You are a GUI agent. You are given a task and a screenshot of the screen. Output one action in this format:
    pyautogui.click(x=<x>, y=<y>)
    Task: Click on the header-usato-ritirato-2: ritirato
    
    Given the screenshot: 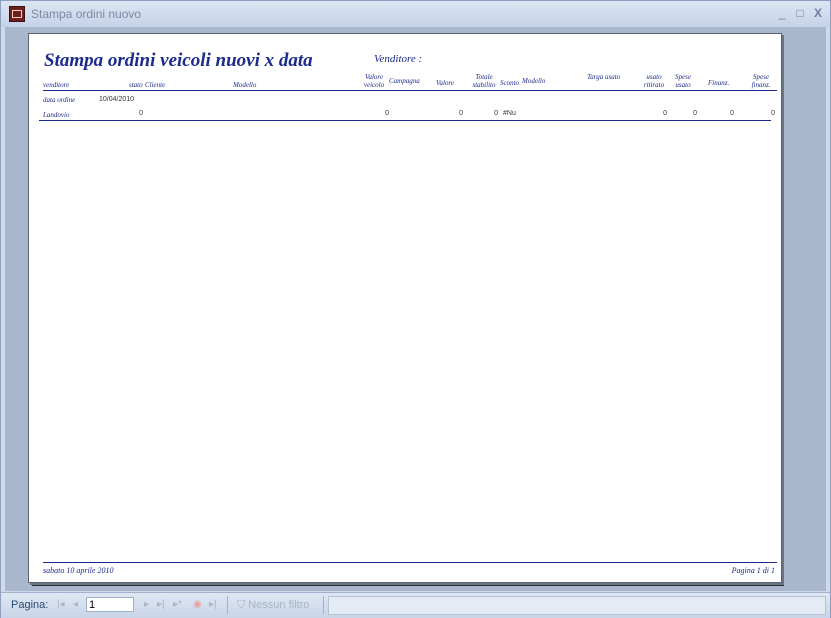 What is the action you would take?
    pyautogui.click(x=654, y=85)
    